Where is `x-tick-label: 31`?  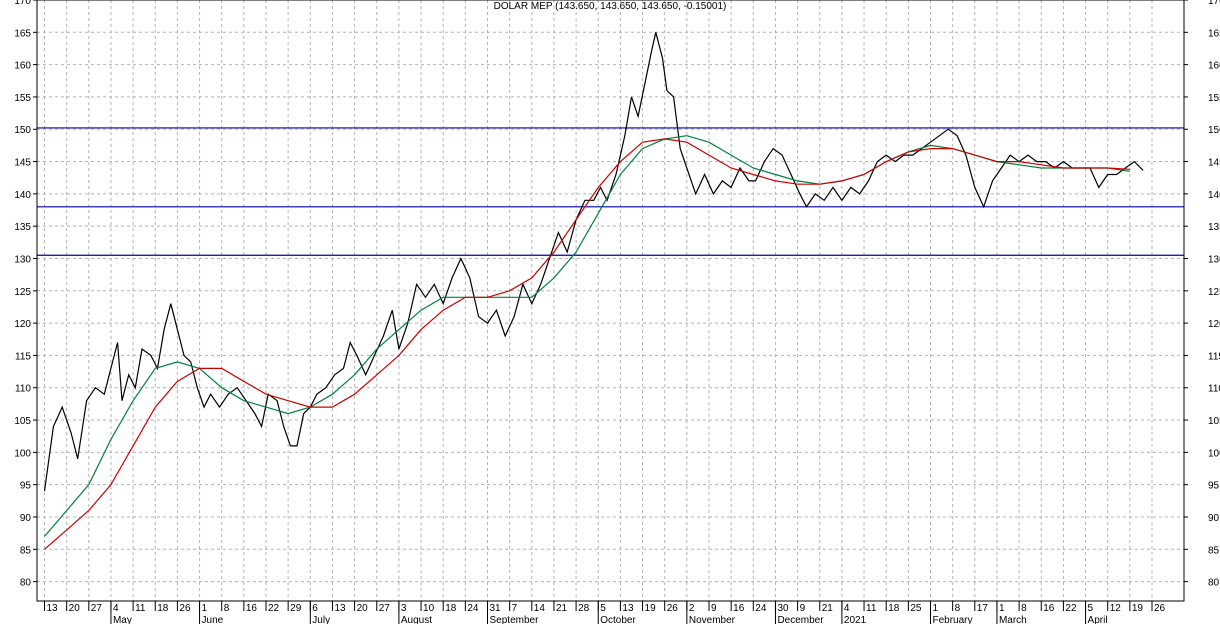 x-tick-label: 31 is located at coordinates (496, 608).